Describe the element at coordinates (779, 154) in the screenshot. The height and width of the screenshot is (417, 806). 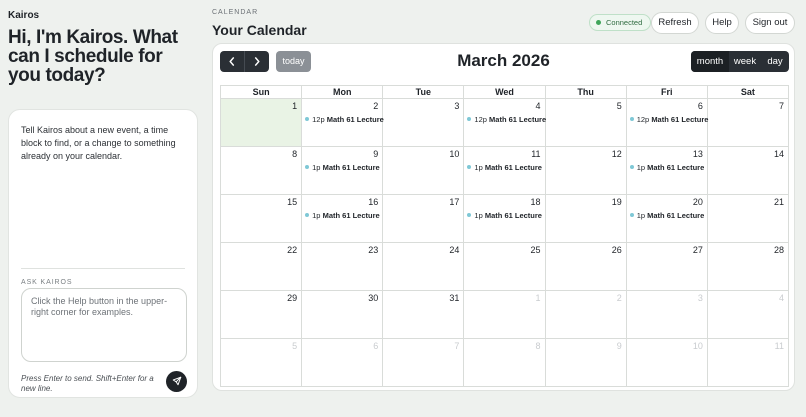
I see `day-number: 14` at that location.